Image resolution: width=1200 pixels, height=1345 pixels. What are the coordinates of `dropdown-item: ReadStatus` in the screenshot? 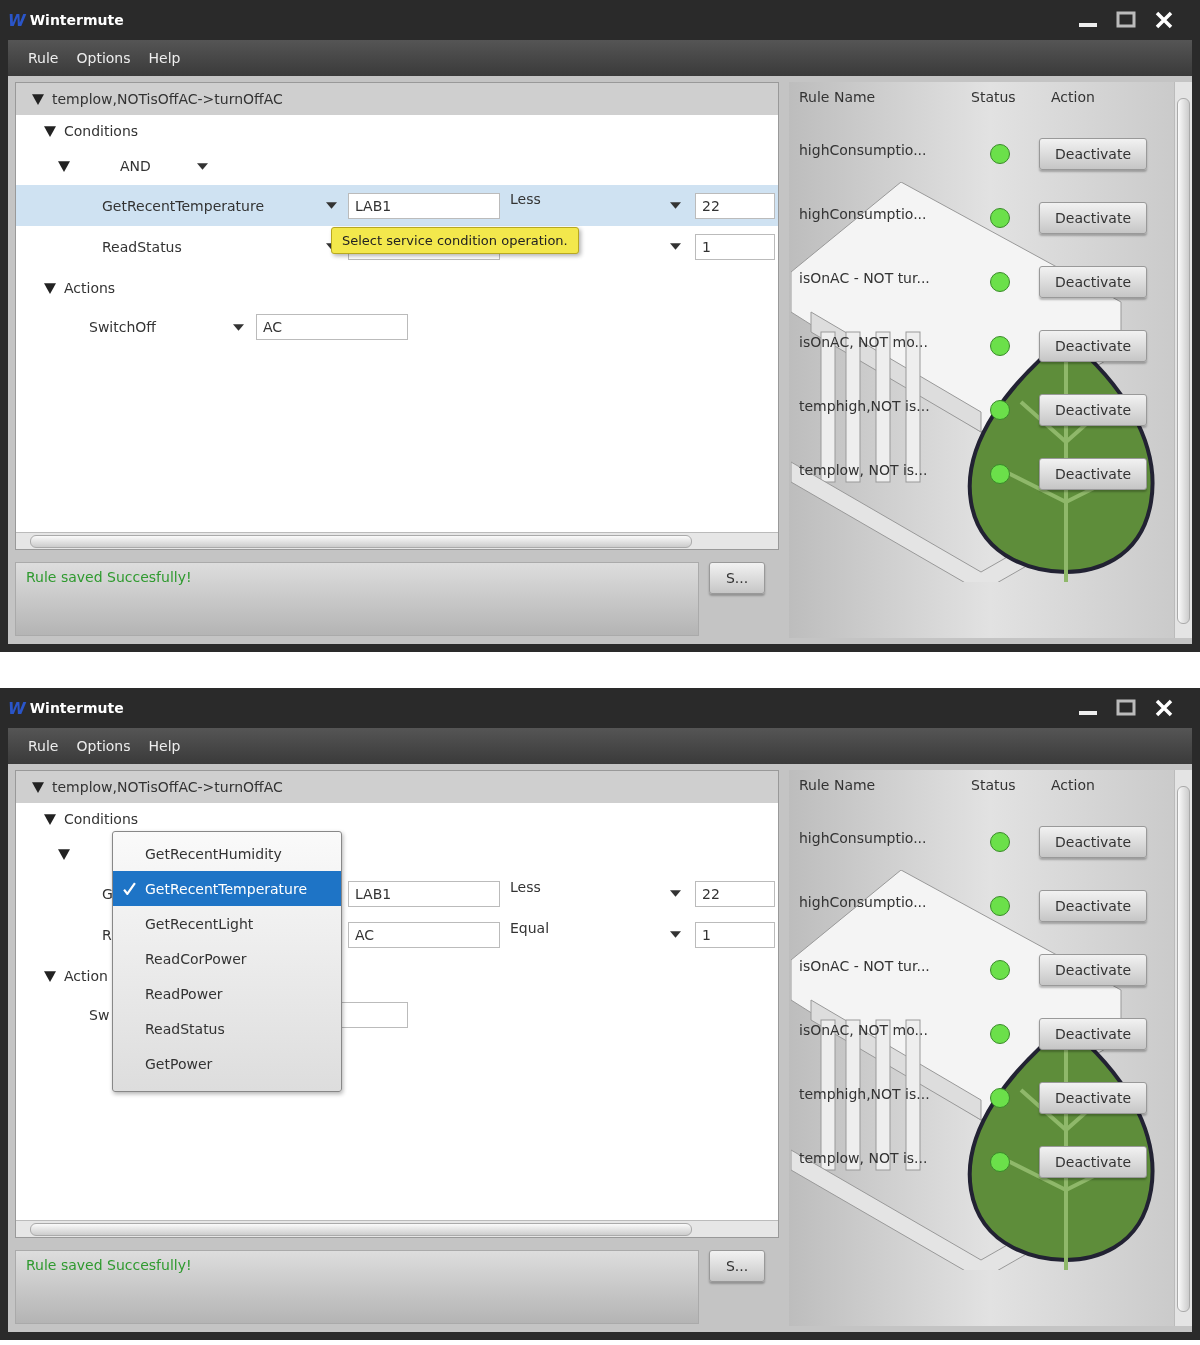 It's located at (227, 1028).